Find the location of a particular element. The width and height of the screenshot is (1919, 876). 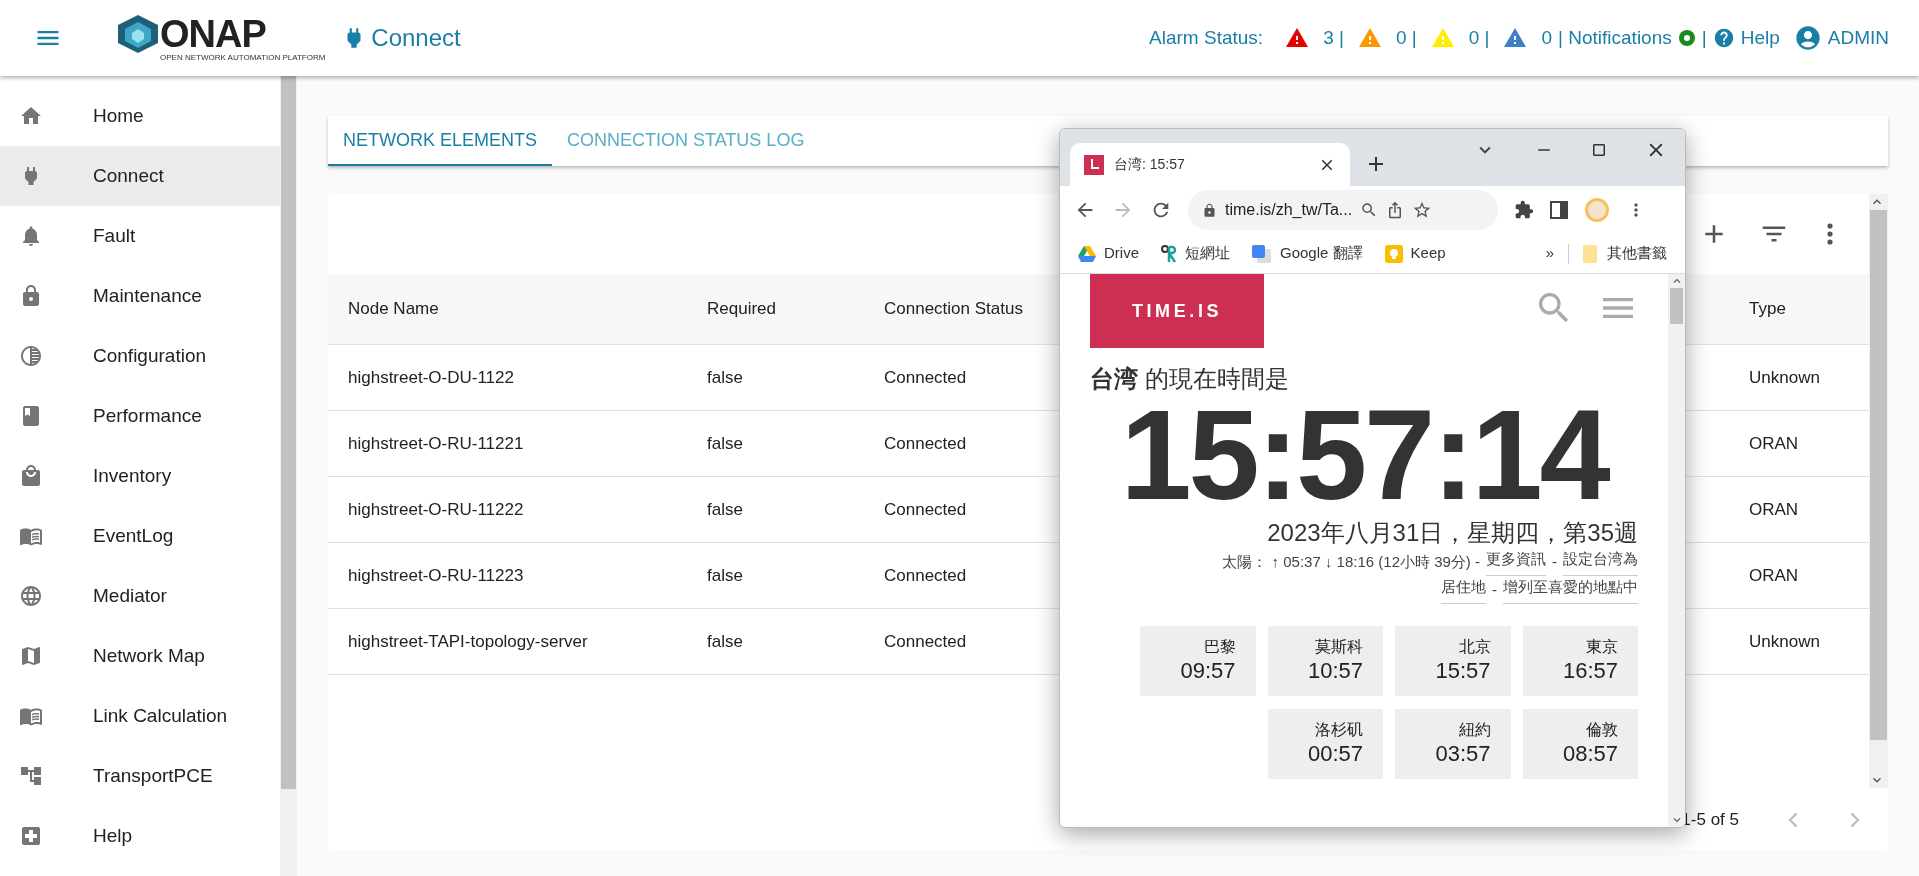

city-time-card: 東京 16:57 is located at coordinates (1580, 660).